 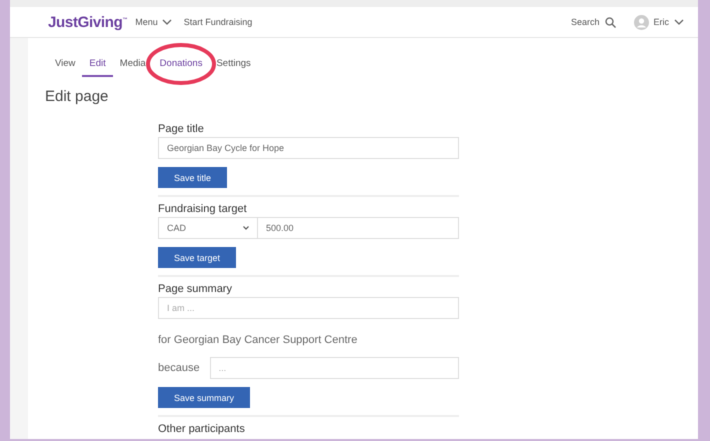 I want to click on currency-select: CAD, so click(x=208, y=228).